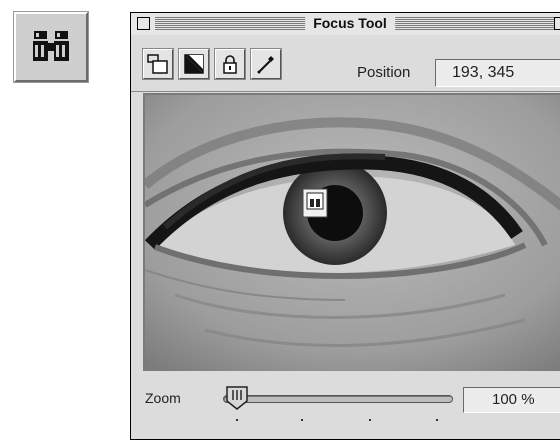  I want to click on binoculars-tool-button, so click(51, 47).